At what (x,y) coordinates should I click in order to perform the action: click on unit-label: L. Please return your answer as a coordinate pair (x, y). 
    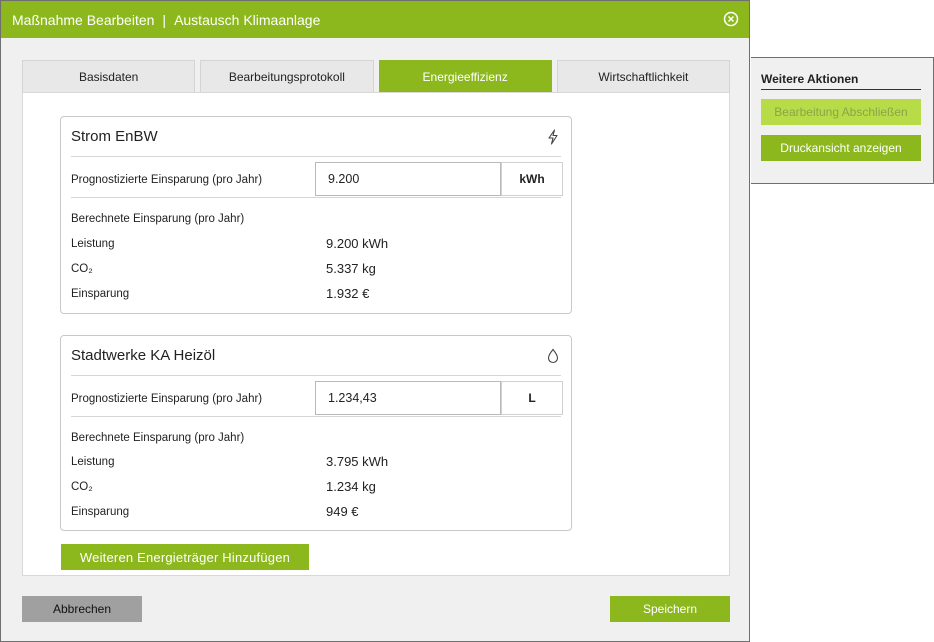
    Looking at the image, I should click on (532, 398).